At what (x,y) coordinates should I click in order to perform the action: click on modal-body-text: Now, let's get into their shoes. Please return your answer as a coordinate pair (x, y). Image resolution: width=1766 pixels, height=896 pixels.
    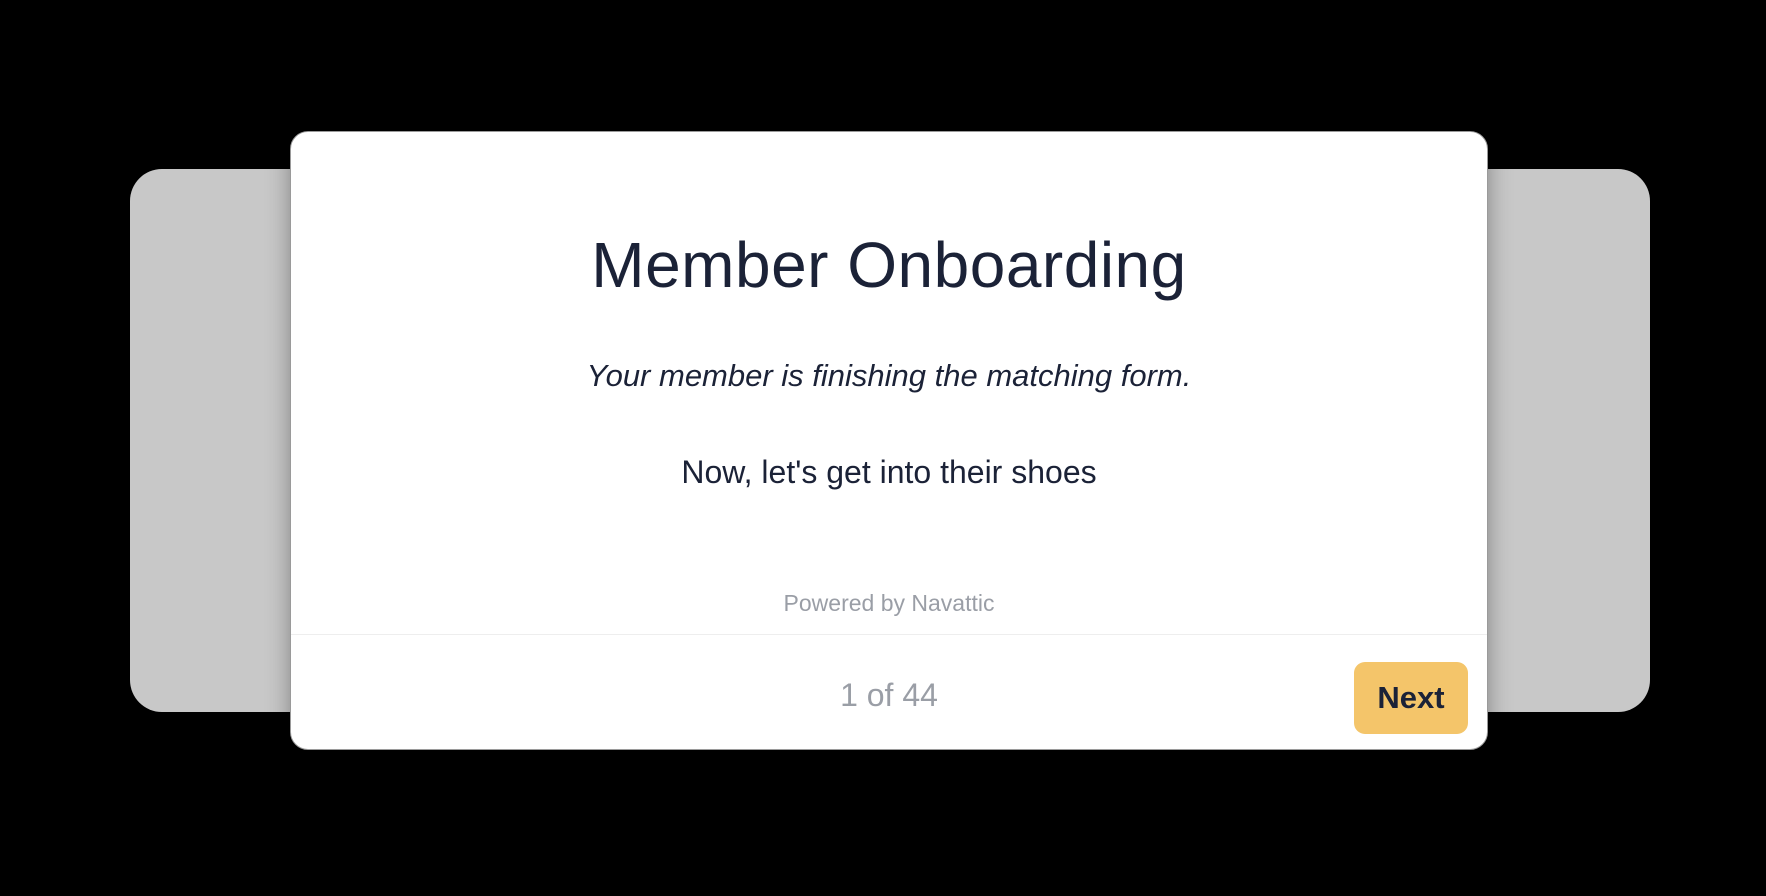
    Looking at the image, I should click on (889, 472).